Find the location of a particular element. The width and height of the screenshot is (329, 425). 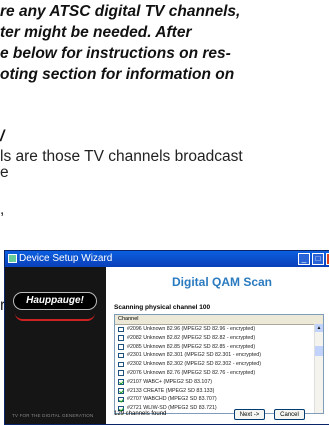

brand-tagline: TV FOR THE DIGITAL GENERATION is located at coordinates (52, 415).